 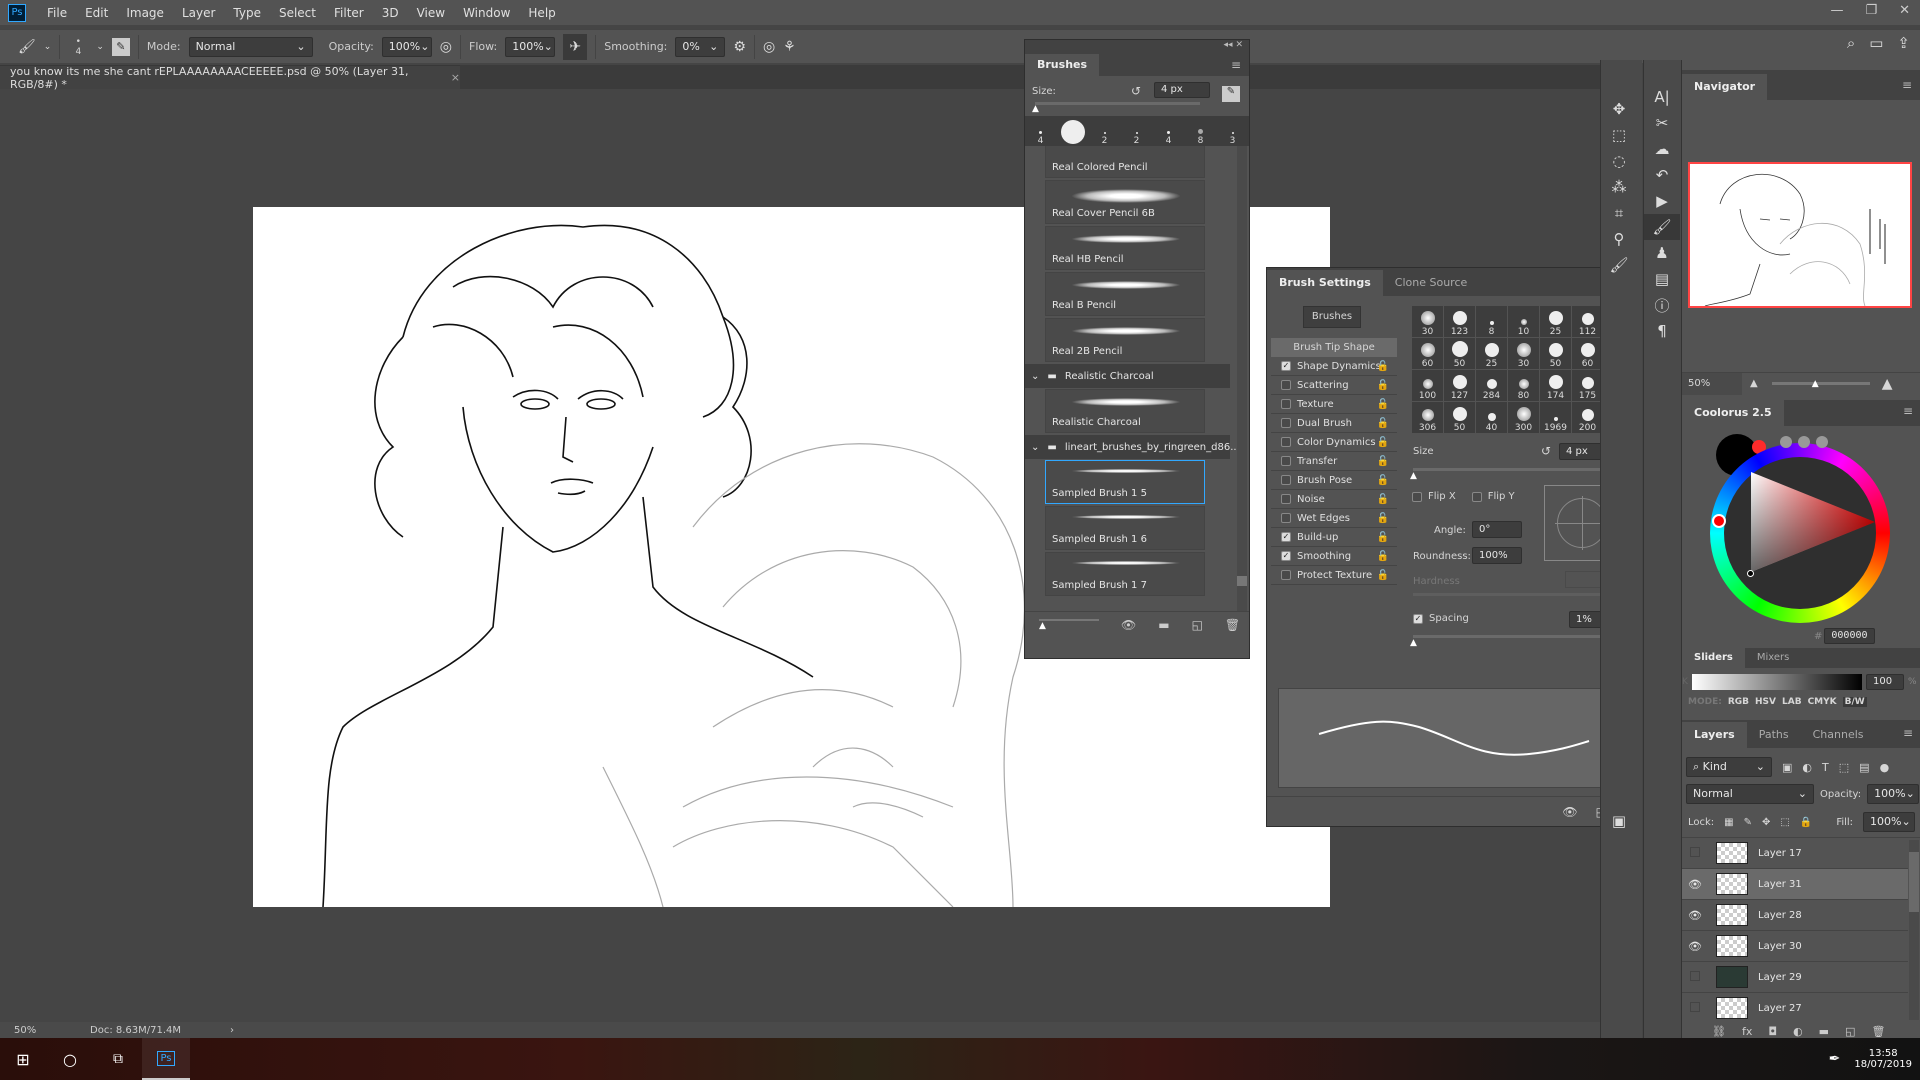 I want to click on brush-tip: 127, so click(x=1459, y=385).